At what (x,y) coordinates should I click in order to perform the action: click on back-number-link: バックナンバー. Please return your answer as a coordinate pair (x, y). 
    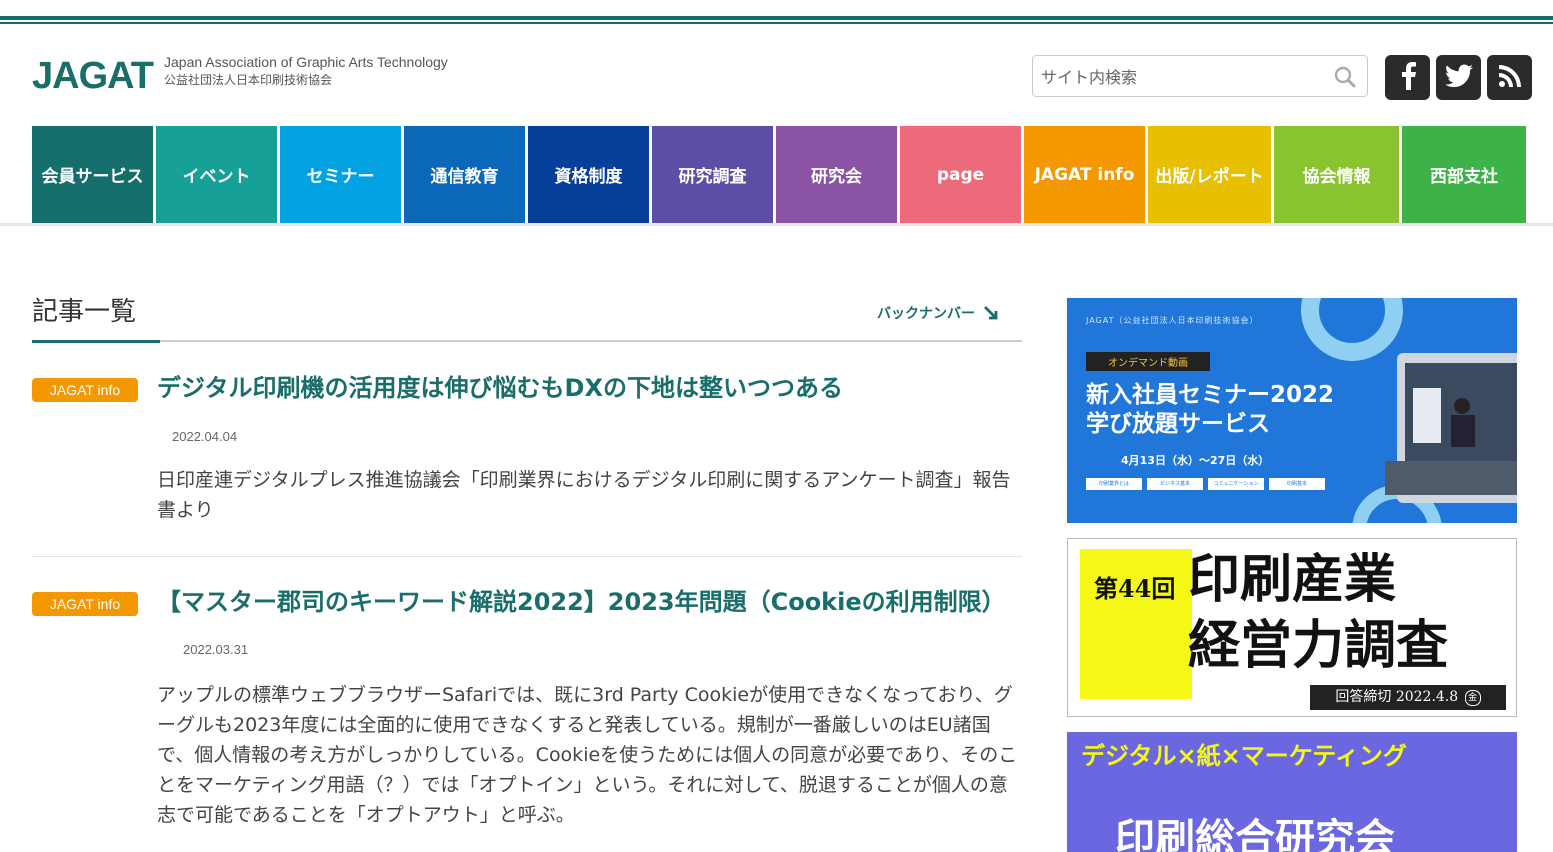
    Looking at the image, I should click on (938, 313).